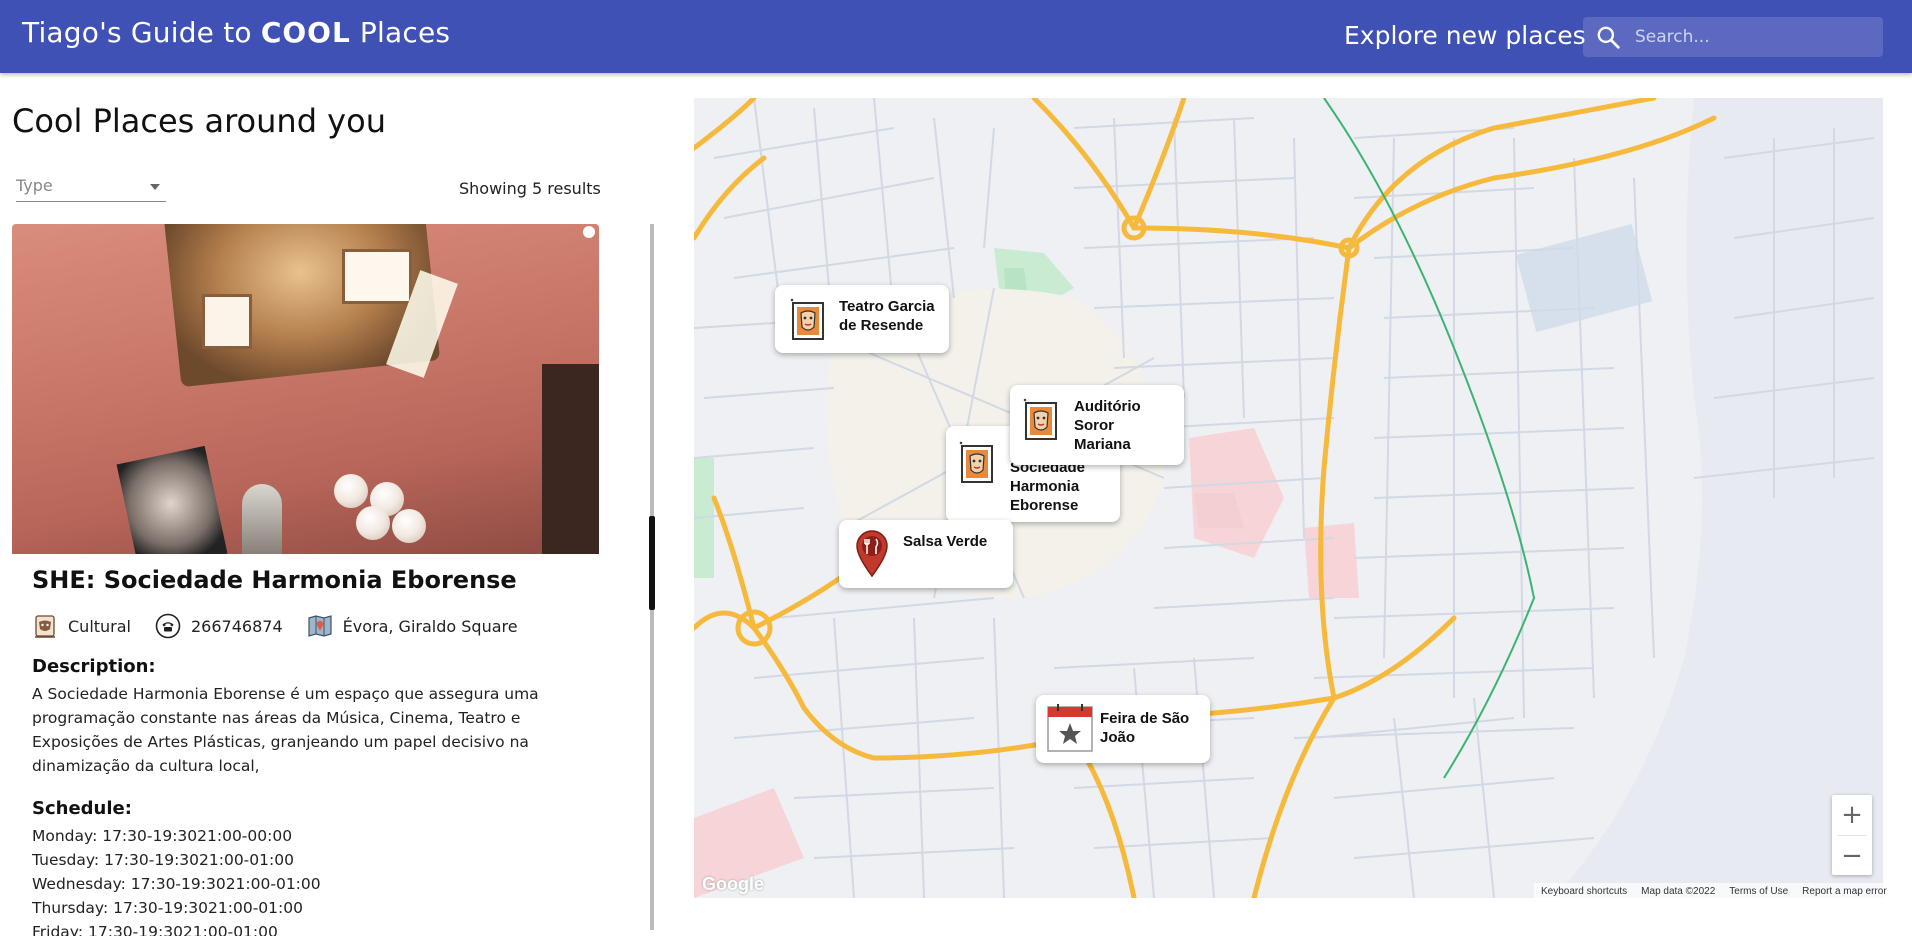  What do you see at coordinates (1107, 425) in the screenshot?
I see `marker-label: Auditório Soror Mariana` at bounding box center [1107, 425].